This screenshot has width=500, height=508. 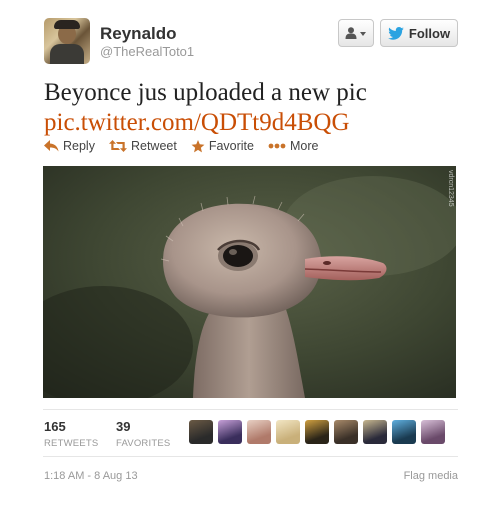 What do you see at coordinates (153, 146) in the screenshot?
I see `retweet-label: Retweet` at bounding box center [153, 146].